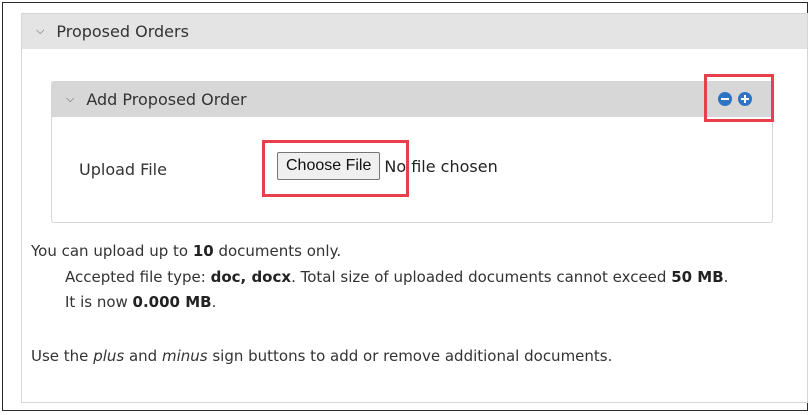 The height and width of the screenshot is (415, 812). I want to click on plus-word: plus, so click(109, 356).